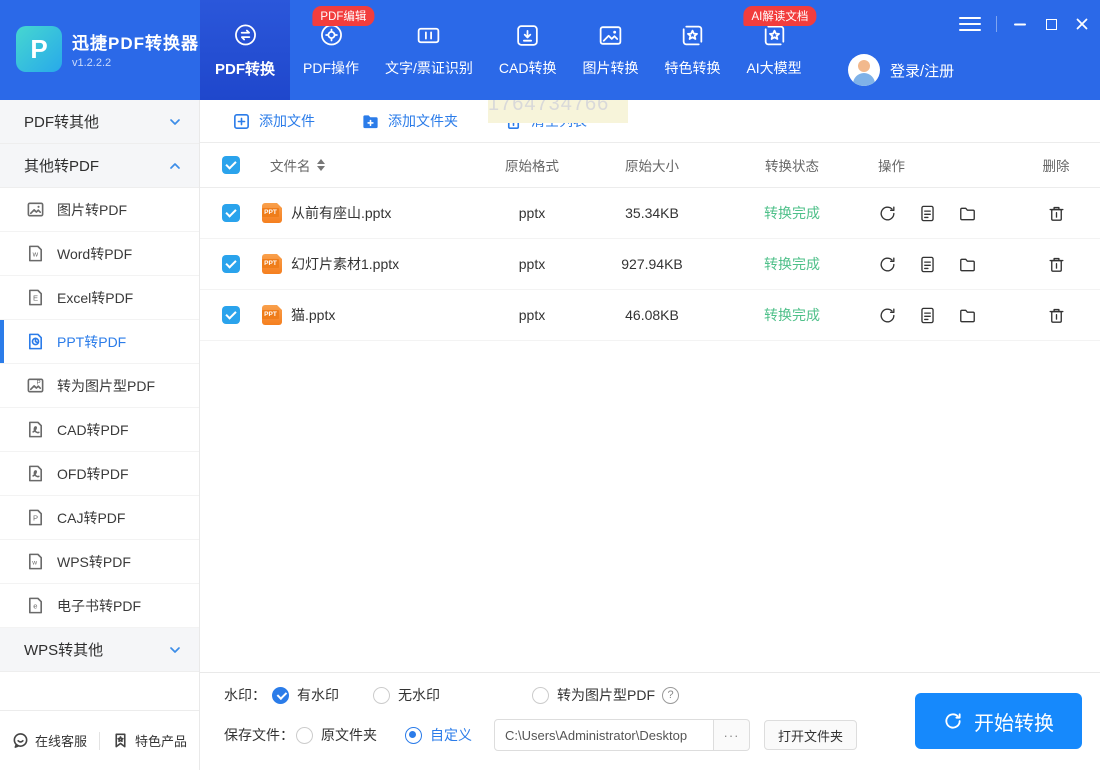 This screenshot has width=1100, height=770. Describe the element at coordinates (670, 695) in the screenshot. I see `help-icon: ?` at that location.